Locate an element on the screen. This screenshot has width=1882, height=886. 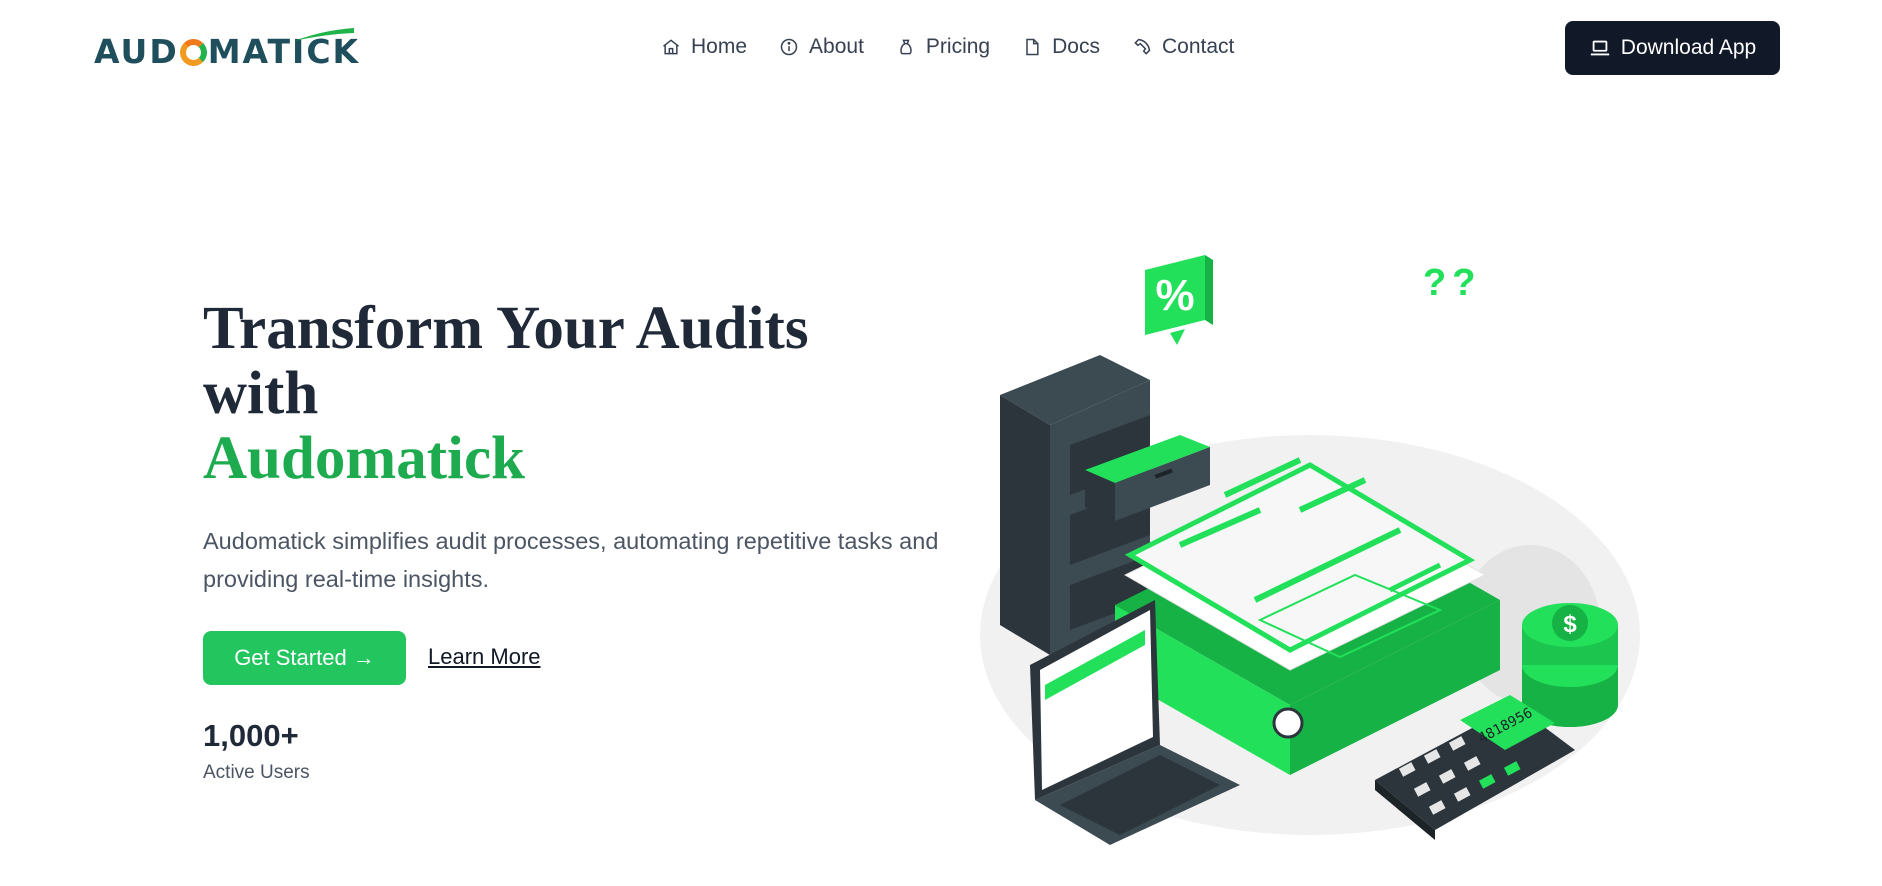
nav-label: About is located at coordinates (836, 46).